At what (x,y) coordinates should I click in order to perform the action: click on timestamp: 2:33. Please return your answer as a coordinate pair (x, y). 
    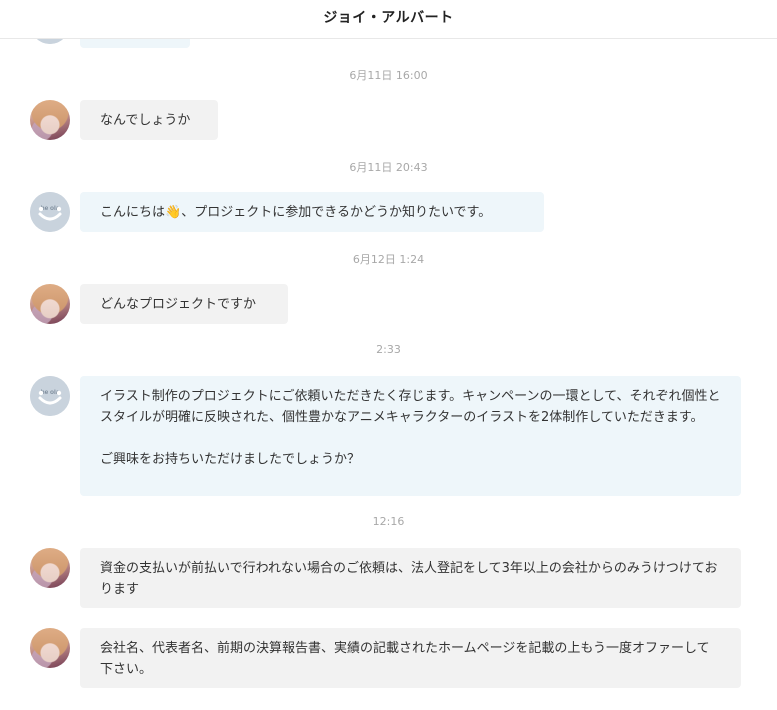
    Looking at the image, I should click on (388, 349).